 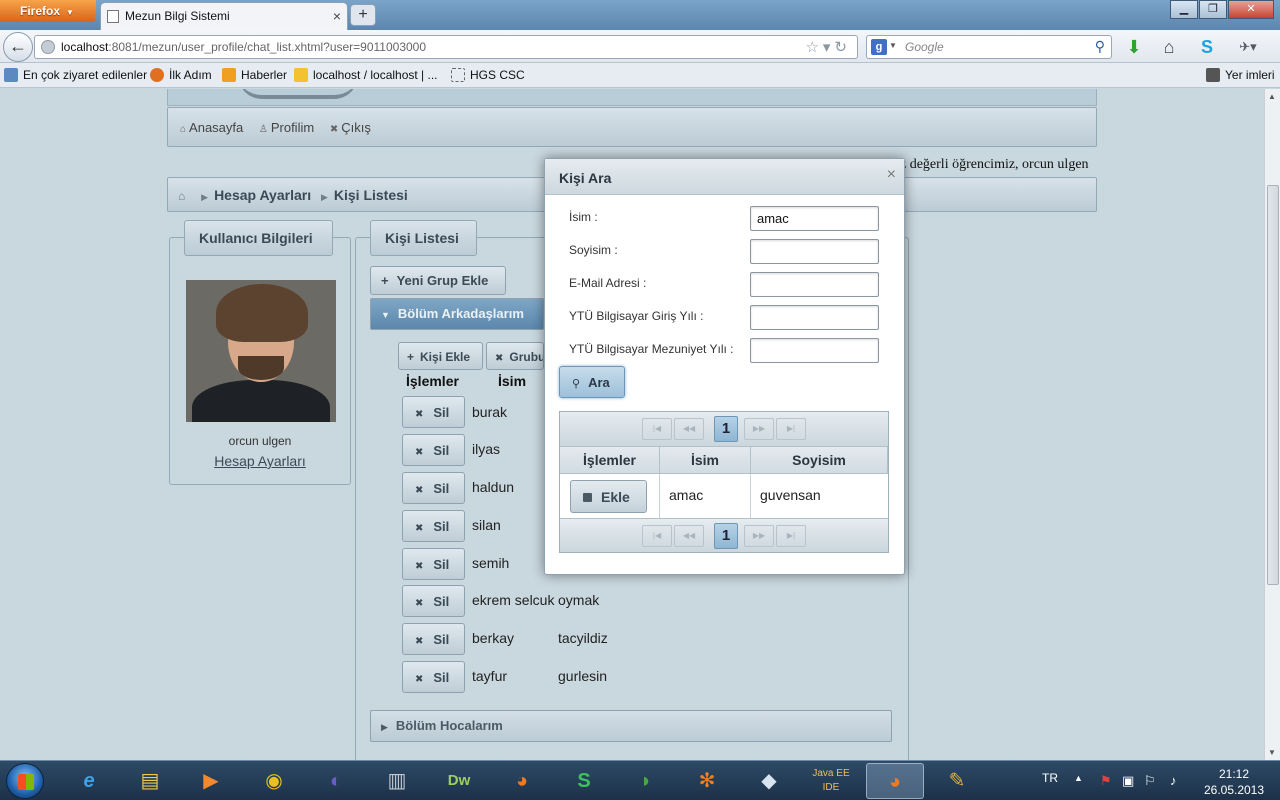 What do you see at coordinates (1128, 781) in the screenshot?
I see `tray-device-icon: ▣` at bounding box center [1128, 781].